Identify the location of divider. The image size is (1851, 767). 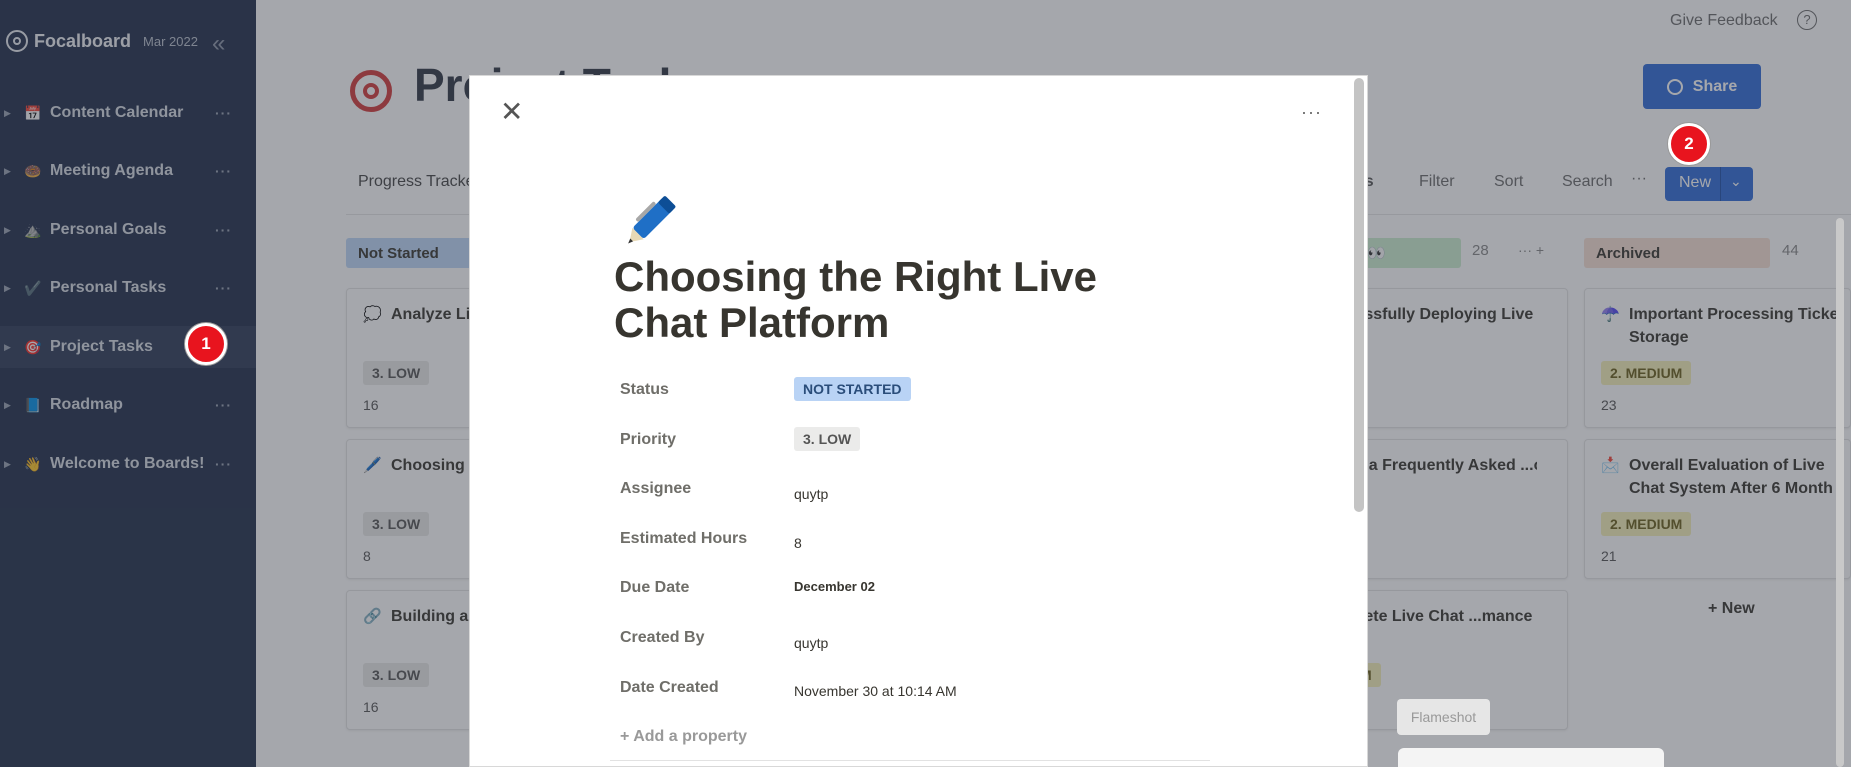
(910, 760).